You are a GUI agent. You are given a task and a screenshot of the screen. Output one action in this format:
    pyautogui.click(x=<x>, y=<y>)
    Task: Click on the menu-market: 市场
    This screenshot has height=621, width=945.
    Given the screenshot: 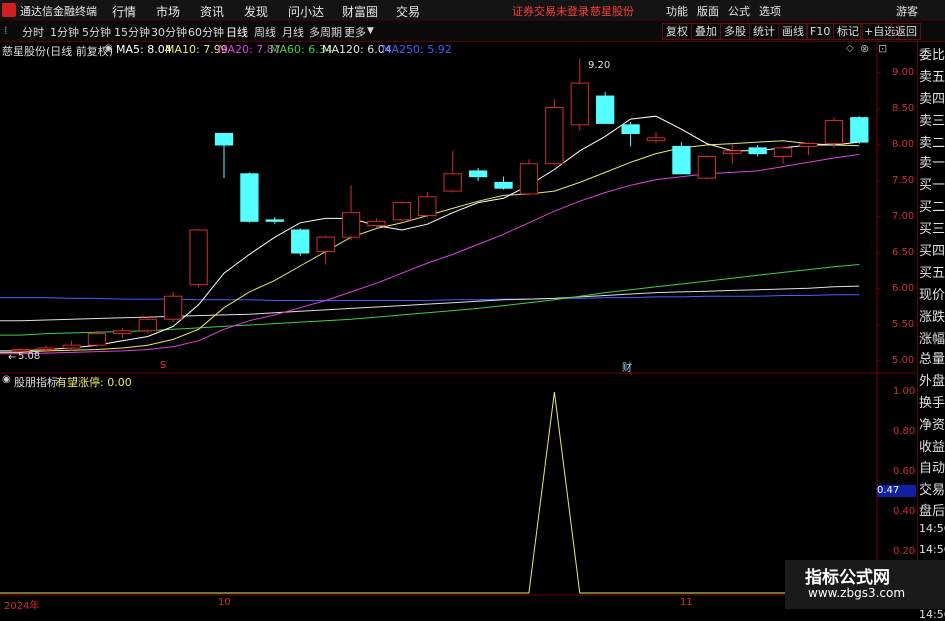 What is the action you would take?
    pyautogui.click(x=168, y=11)
    